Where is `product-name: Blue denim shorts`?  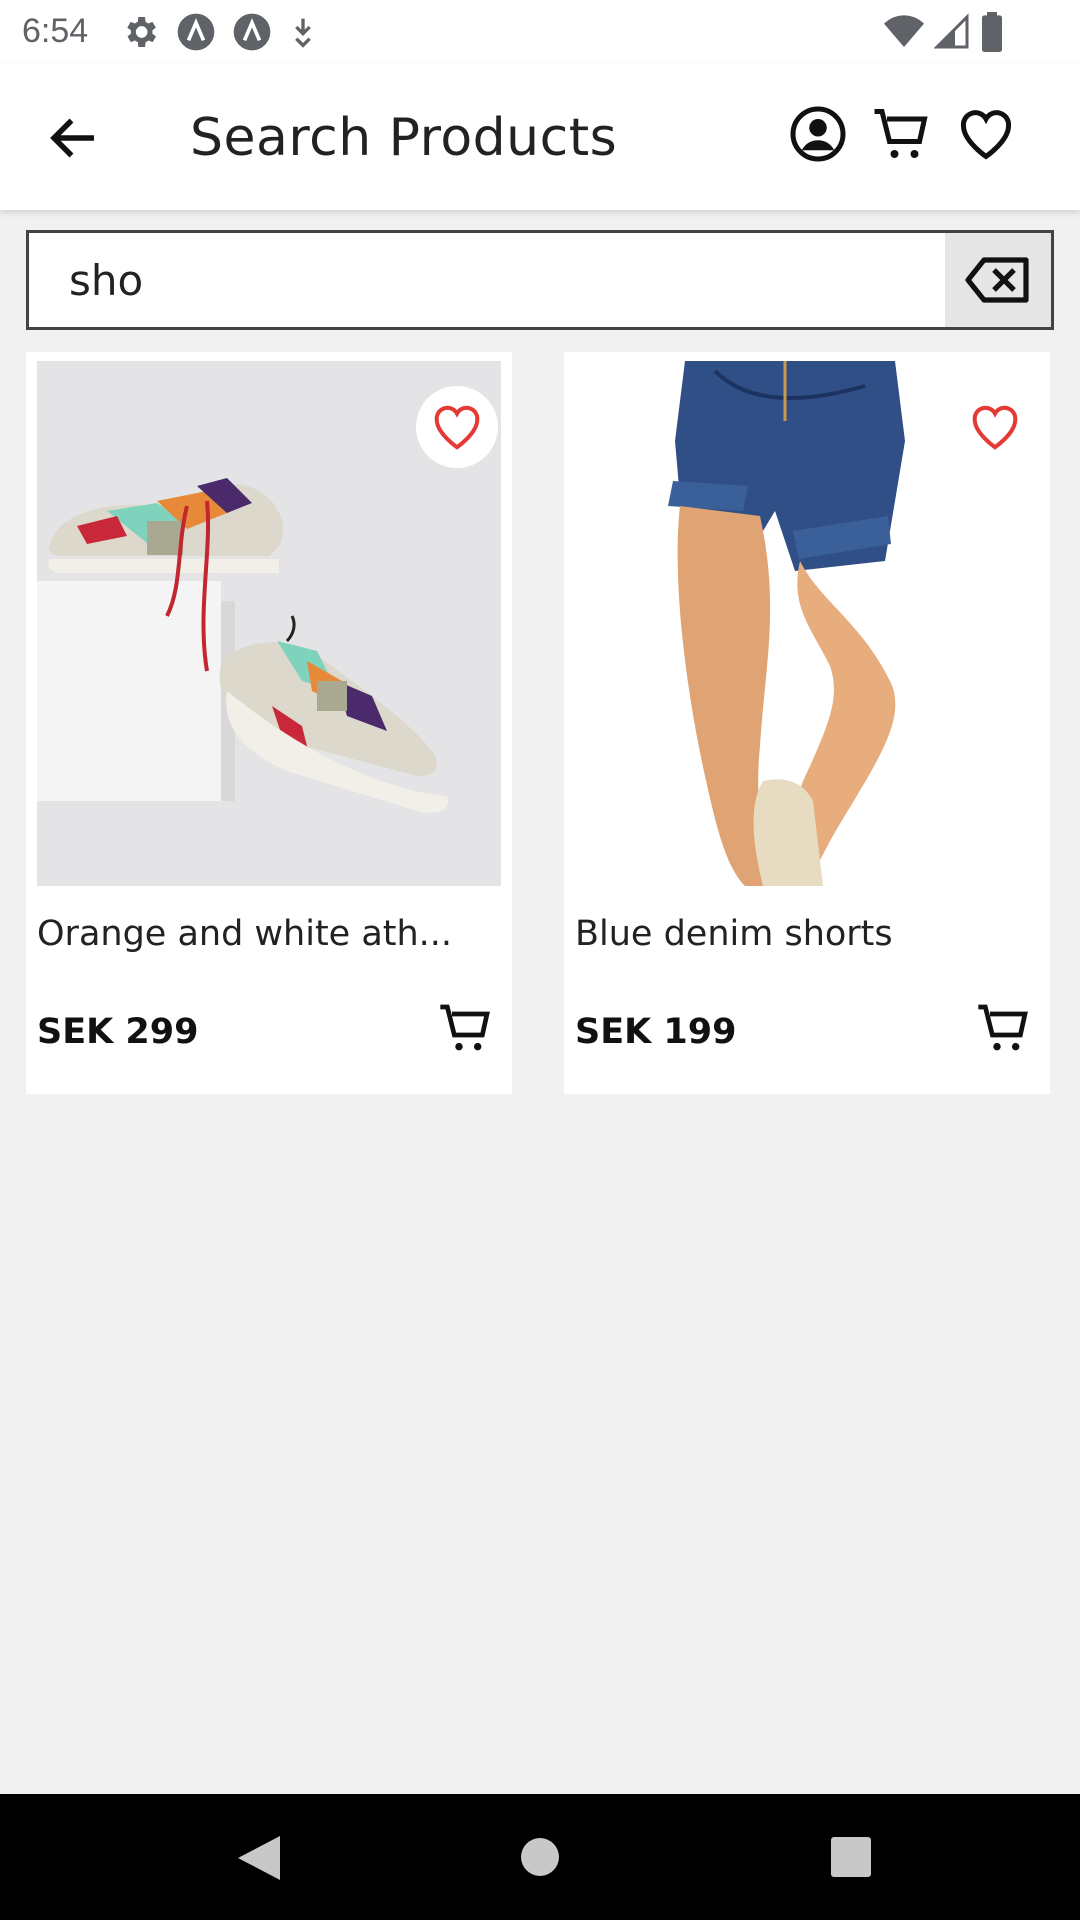
product-name: Blue denim shorts is located at coordinates (734, 934).